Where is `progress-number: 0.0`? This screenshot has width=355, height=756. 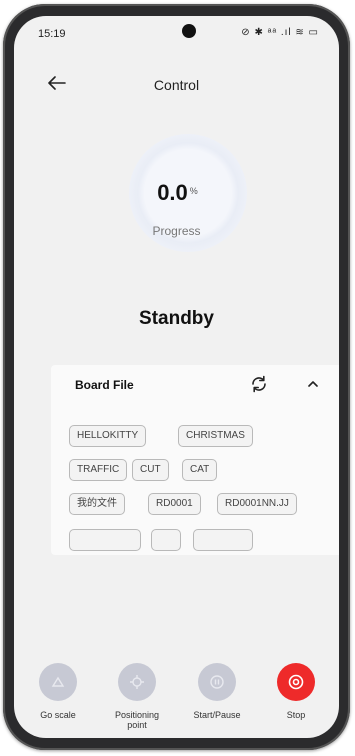 progress-number: 0.0 is located at coordinates (172, 192).